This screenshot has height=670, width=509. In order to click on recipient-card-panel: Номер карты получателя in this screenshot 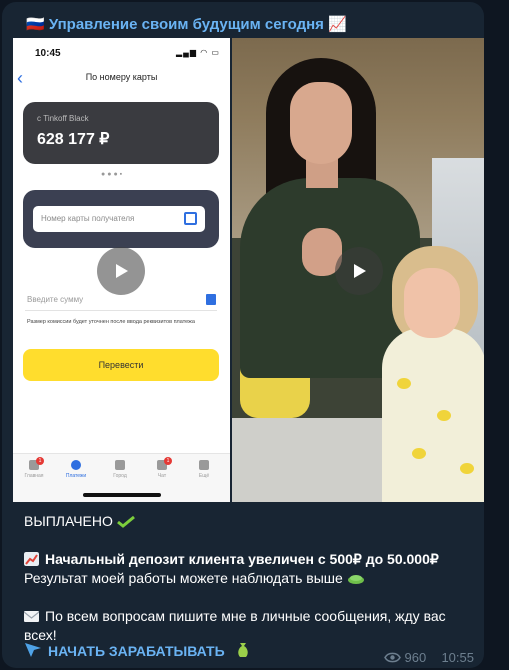, I will do `click(121, 219)`.